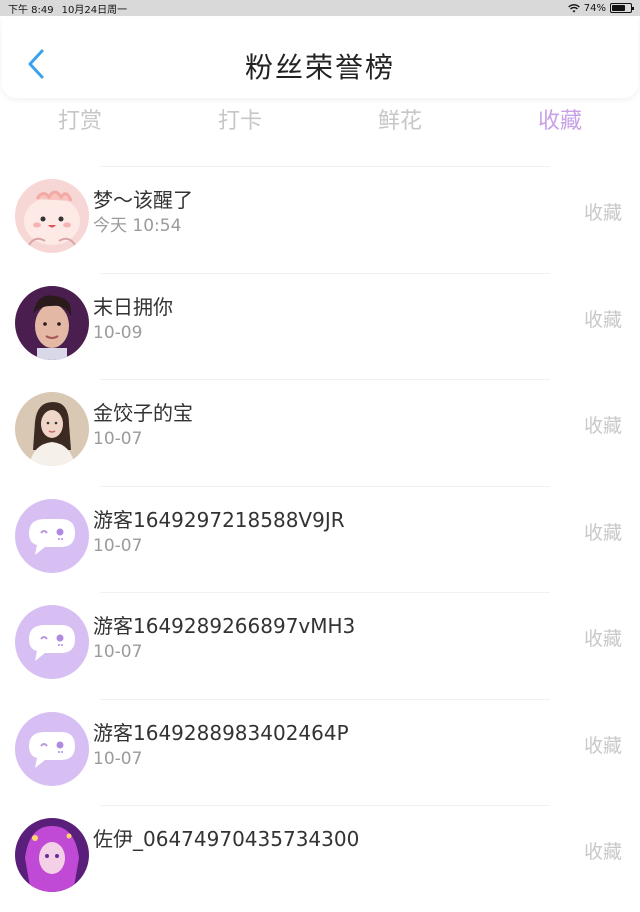  Describe the element at coordinates (133, 306) in the screenshot. I see `fan-name: 末日拥你` at that location.